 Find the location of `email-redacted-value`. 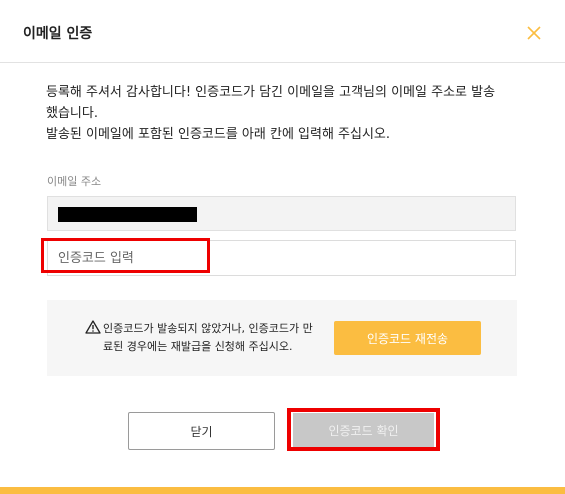

email-redacted-value is located at coordinates (127, 214).